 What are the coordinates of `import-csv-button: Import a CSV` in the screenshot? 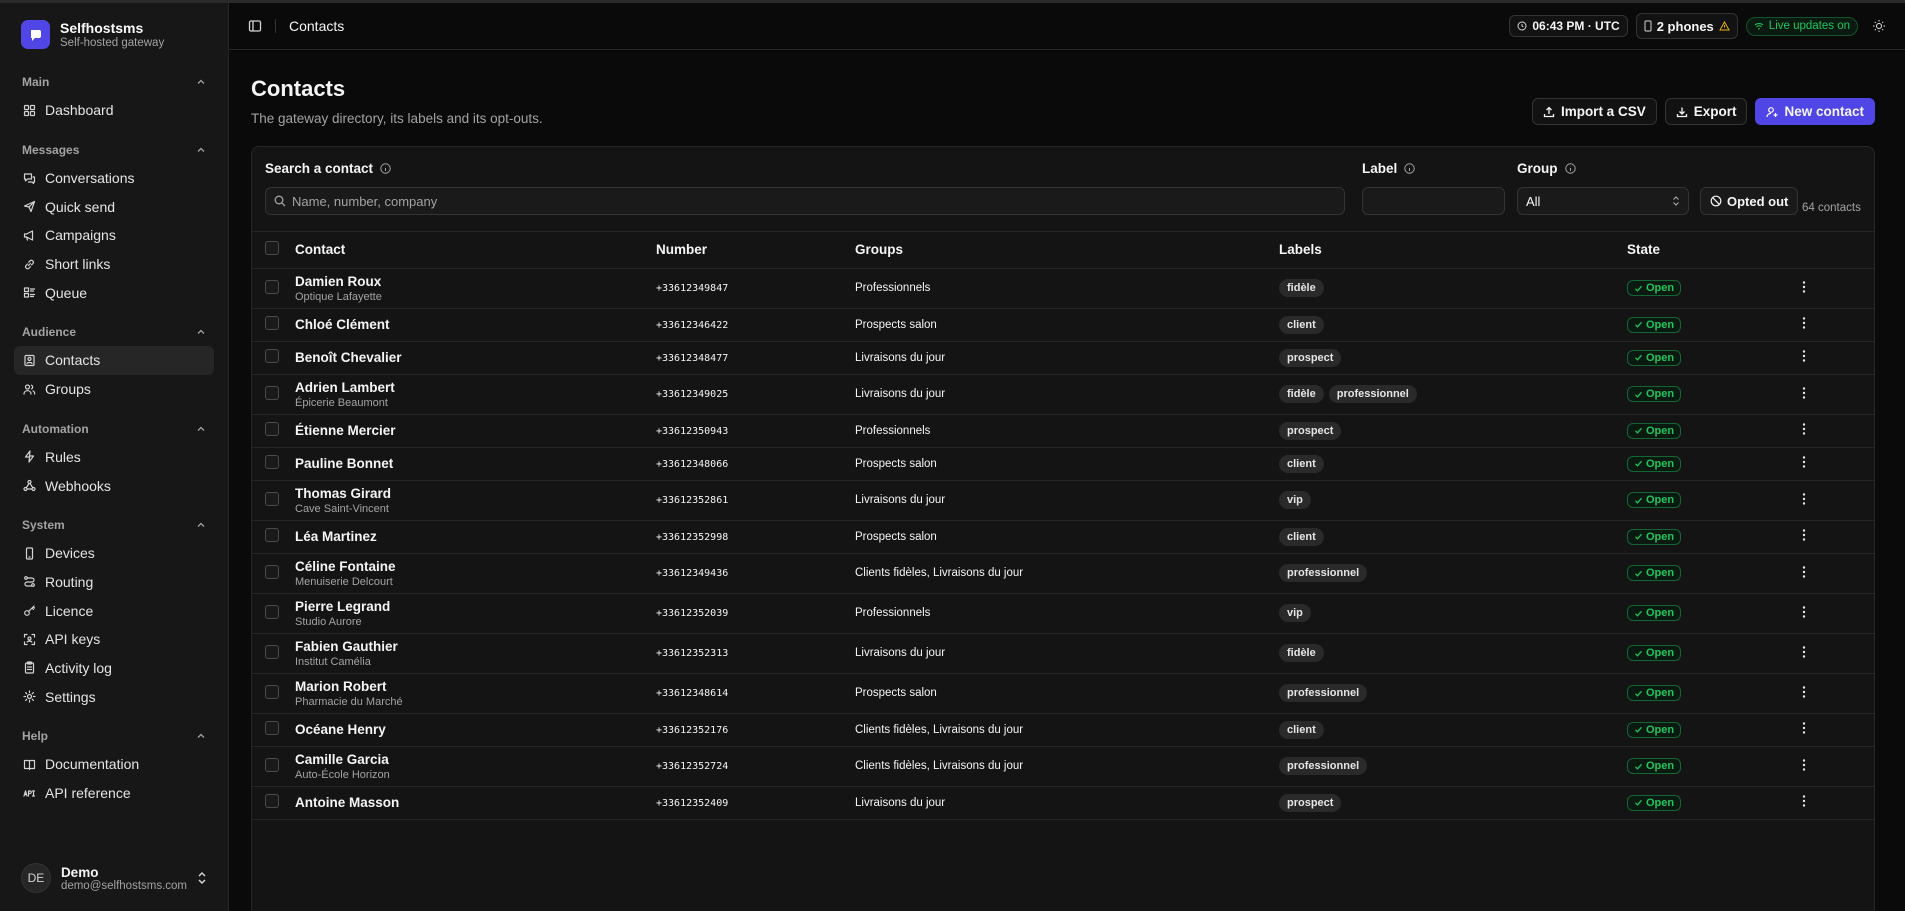 It's located at (1594, 111).